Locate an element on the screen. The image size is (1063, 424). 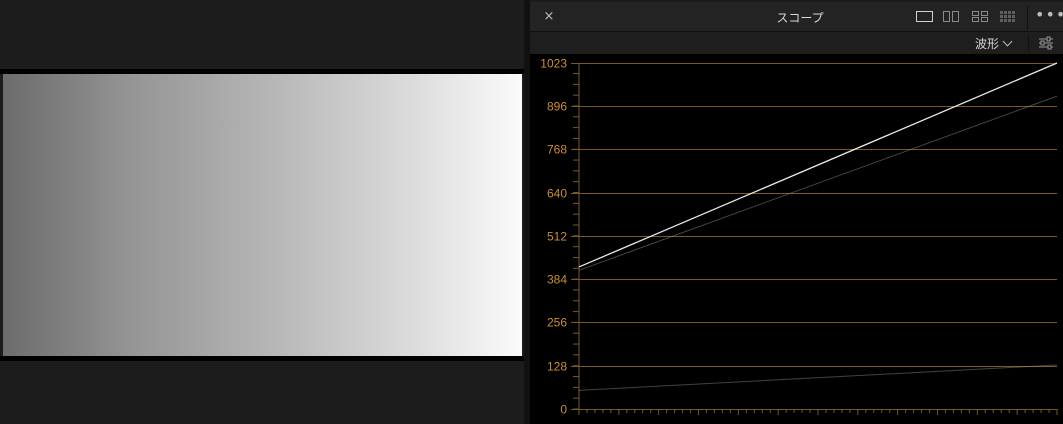
dual-view-icon is located at coordinates (951, 16).